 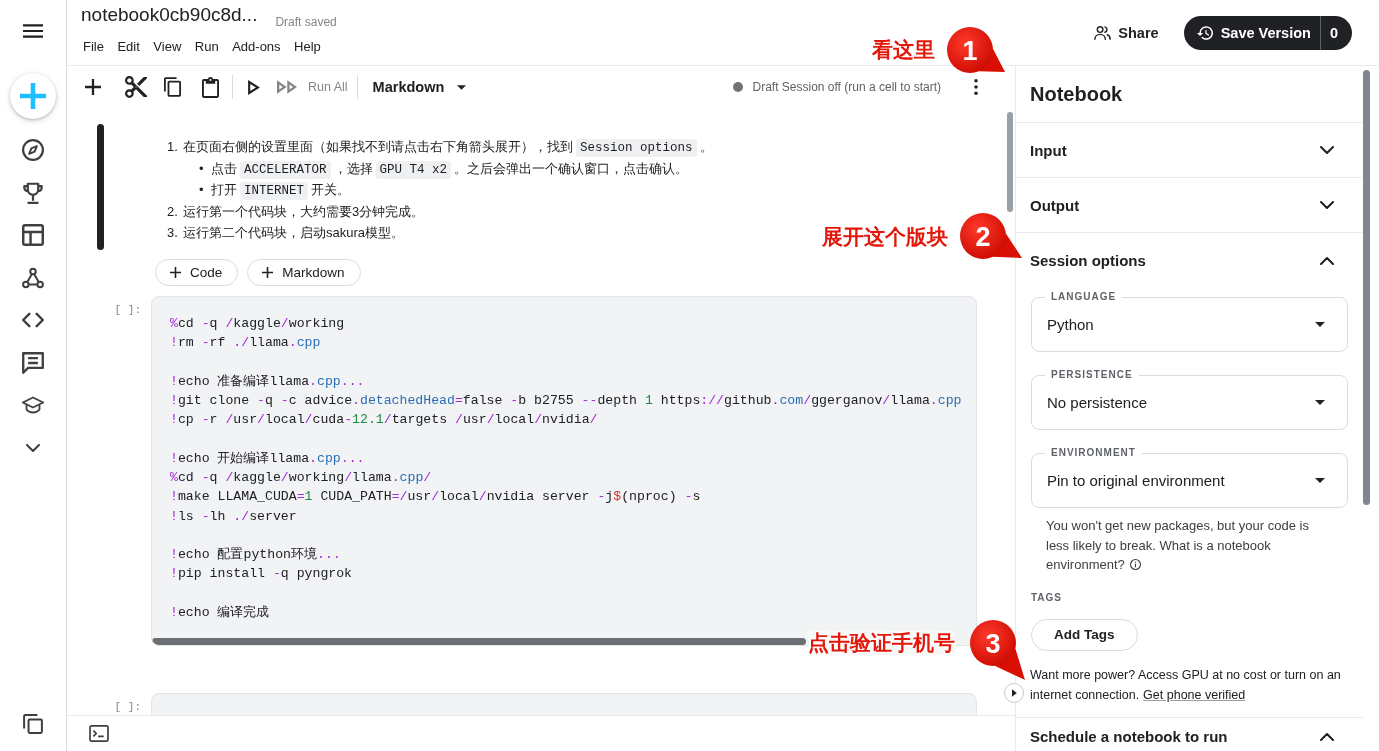 I want to click on add-cell-button: Markdown, so click(x=304, y=272).